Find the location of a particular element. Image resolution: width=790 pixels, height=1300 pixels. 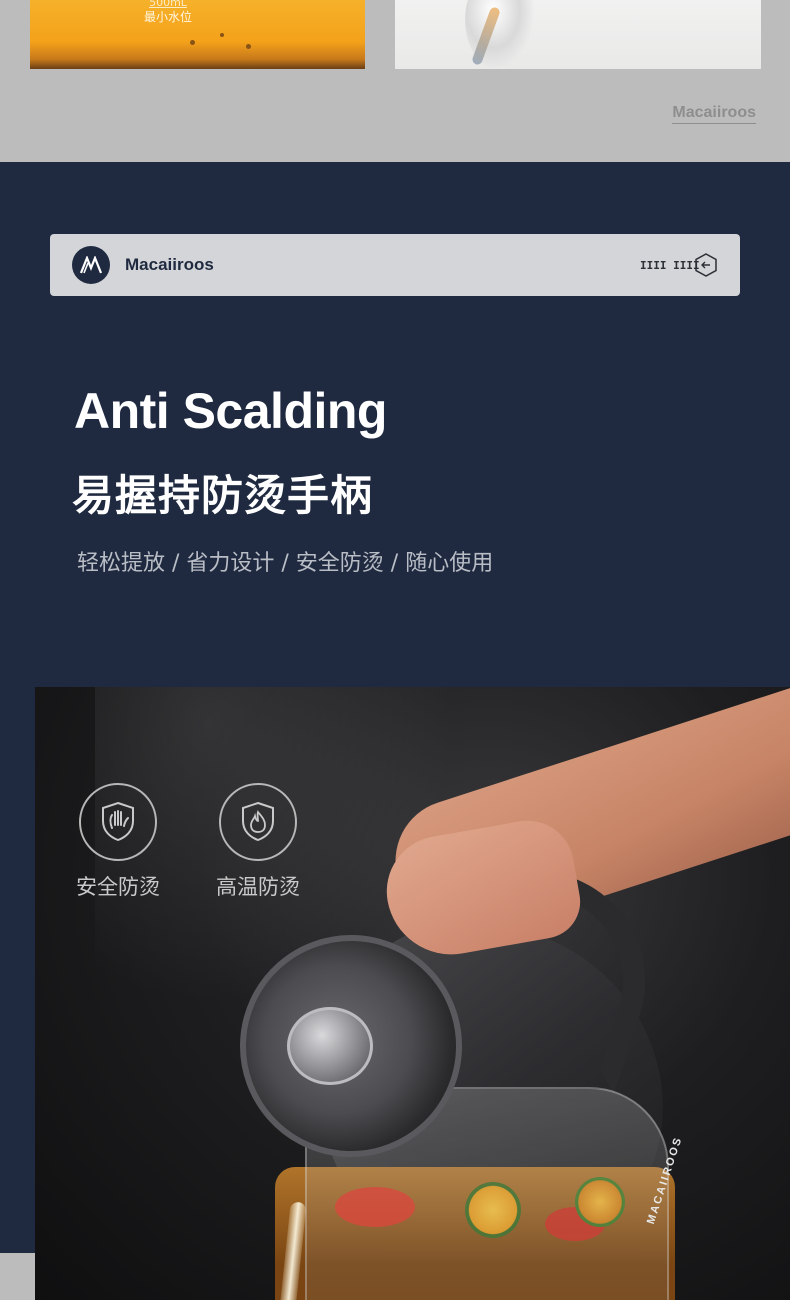

min-water-level-text: 最小水位 is located at coordinates (167, 17).